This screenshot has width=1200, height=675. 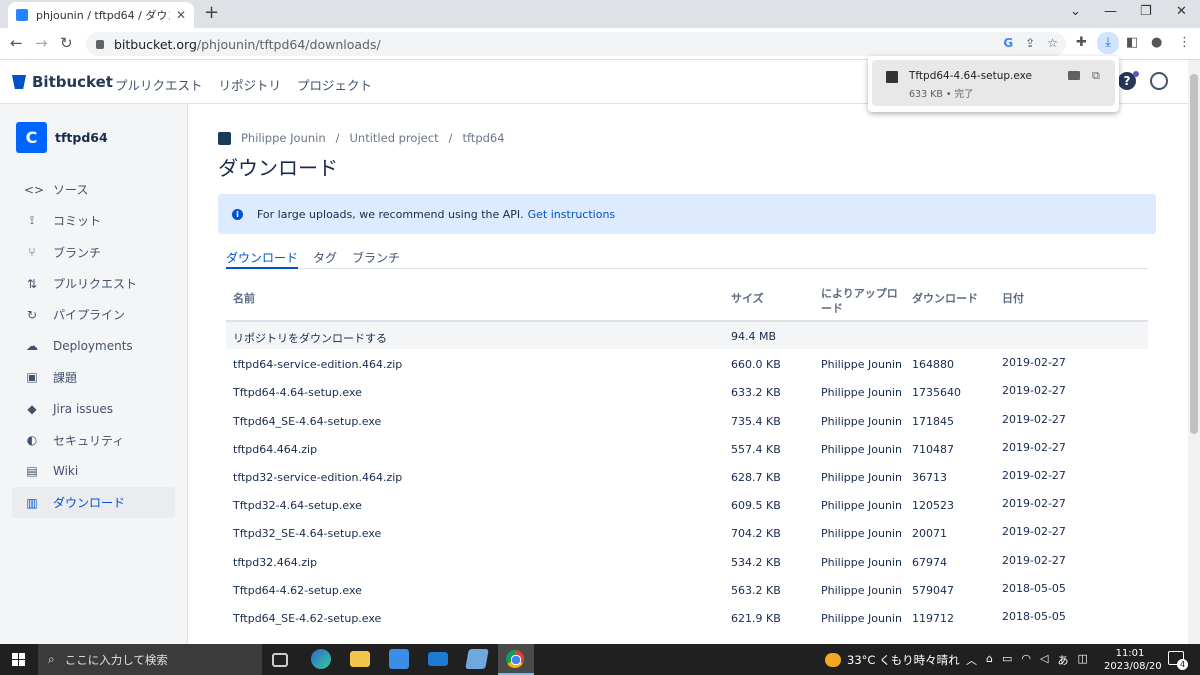 I want to click on download-bubble: Tftpd64-4.64-setup.exe 633 KB • 完了 ⧉, so click(x=993, y=84).